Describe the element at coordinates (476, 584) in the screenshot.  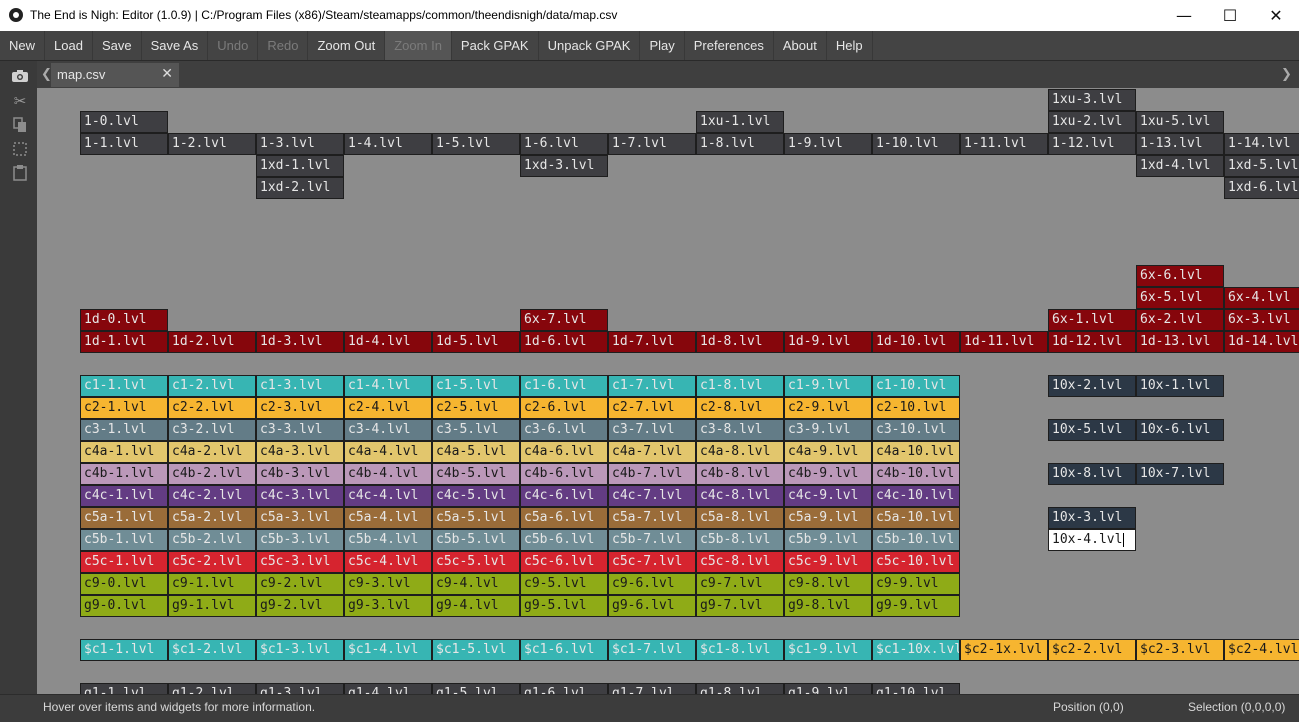
I see `map-cell: c9-4.lvl` at that location.